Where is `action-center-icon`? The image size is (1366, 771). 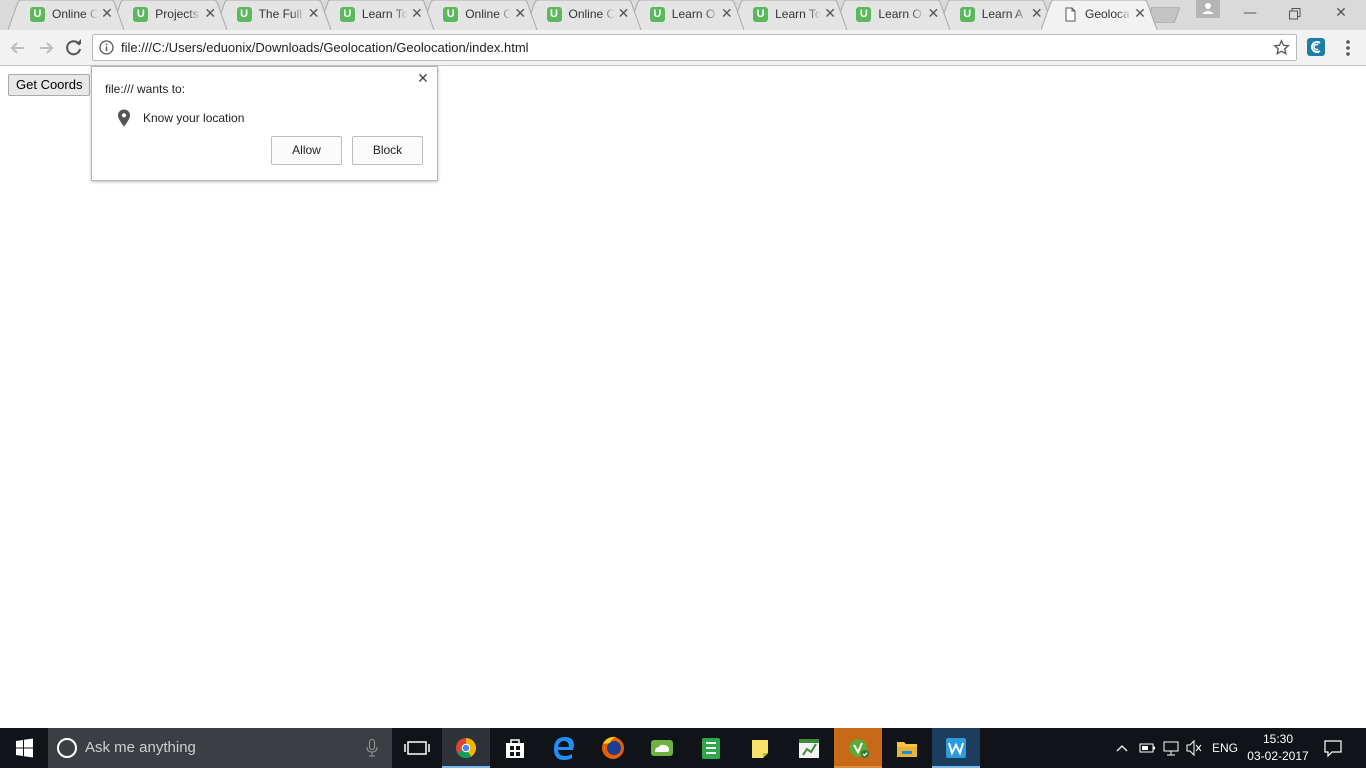
action-center-icon is located at coordinates (1333, 748).